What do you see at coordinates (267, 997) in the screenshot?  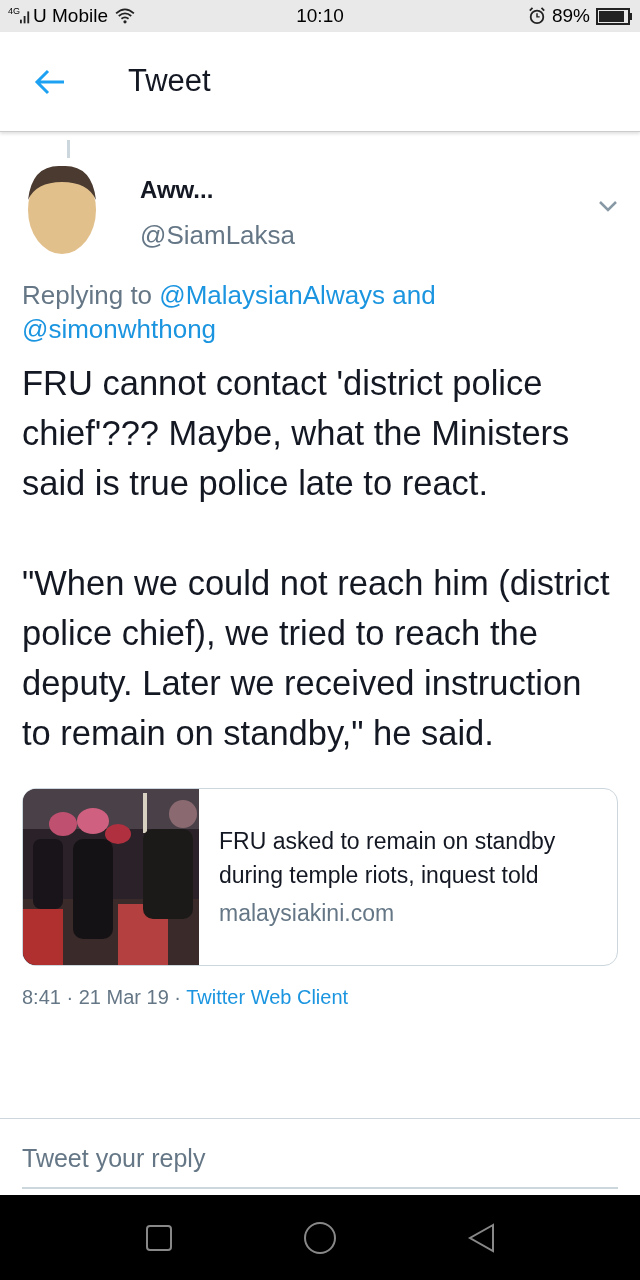 I see `source-link: Twitter Web Client` at bounding box center [267, 997].